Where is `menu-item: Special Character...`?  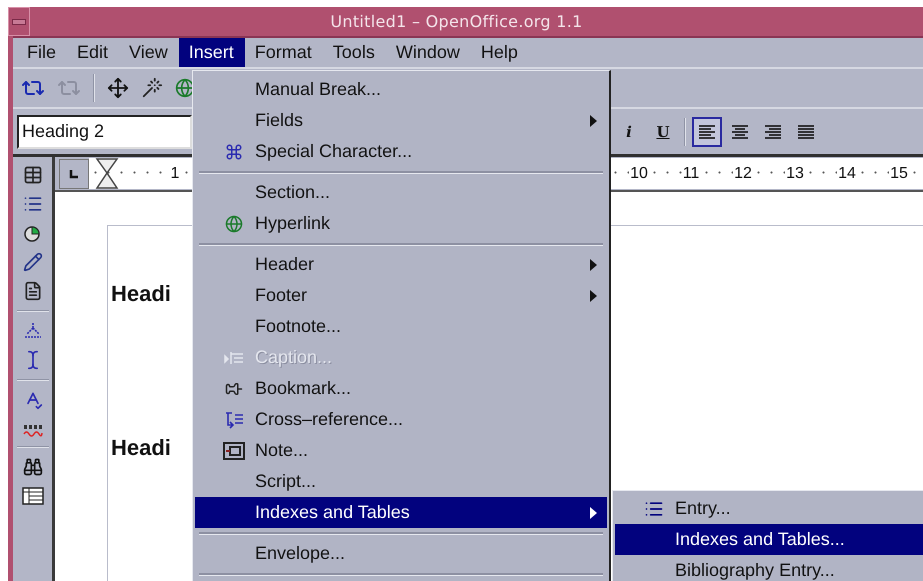 menu-item: Special Character... is located at coordinates (401, 151).